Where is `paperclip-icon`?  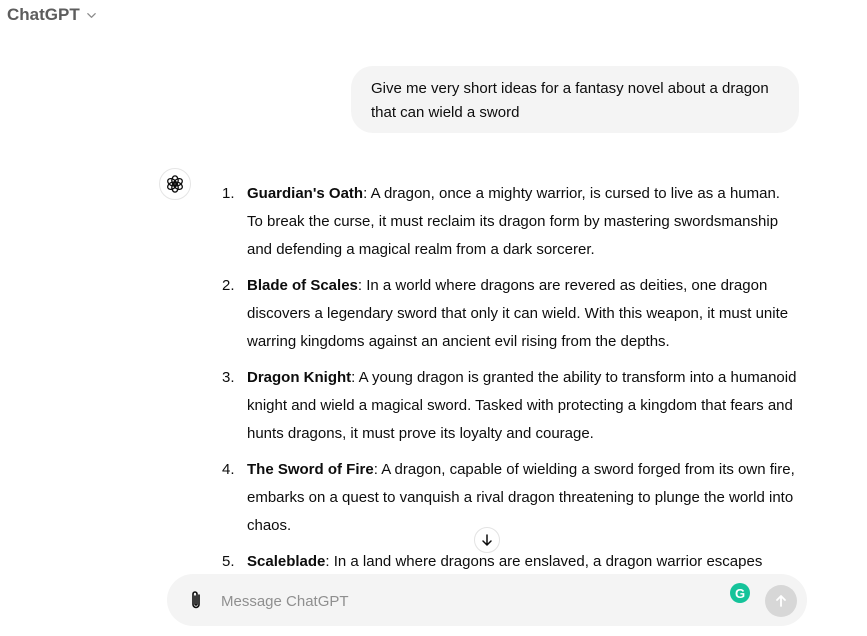
paperclip-icon is located at coordinates (196, 600).